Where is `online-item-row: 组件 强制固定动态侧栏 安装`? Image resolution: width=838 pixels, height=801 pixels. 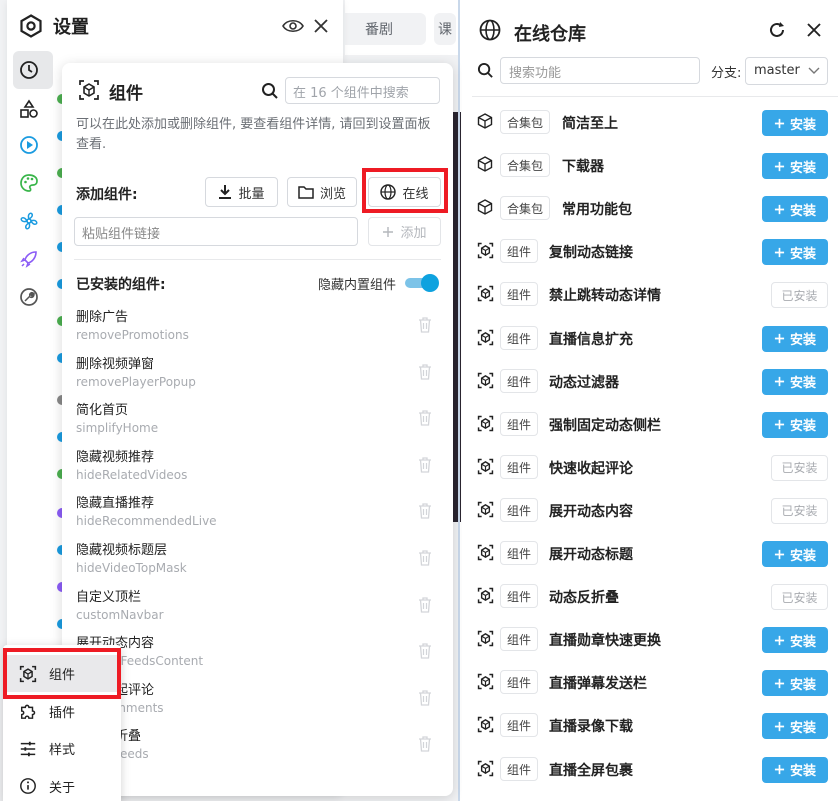 online-item-row: 组件 强制固定动态侧栏 安装 is located at coordinates (655, 423).